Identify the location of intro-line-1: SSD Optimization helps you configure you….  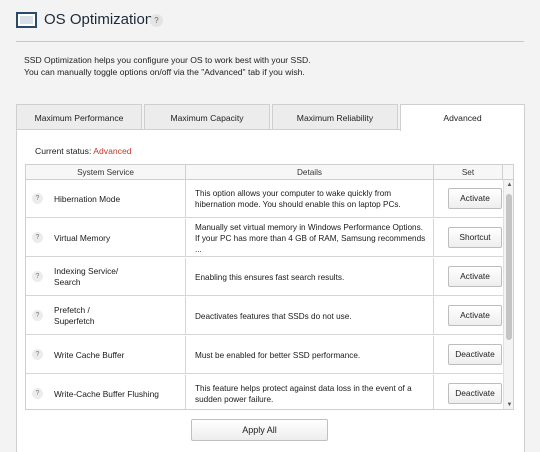
(167, 60).